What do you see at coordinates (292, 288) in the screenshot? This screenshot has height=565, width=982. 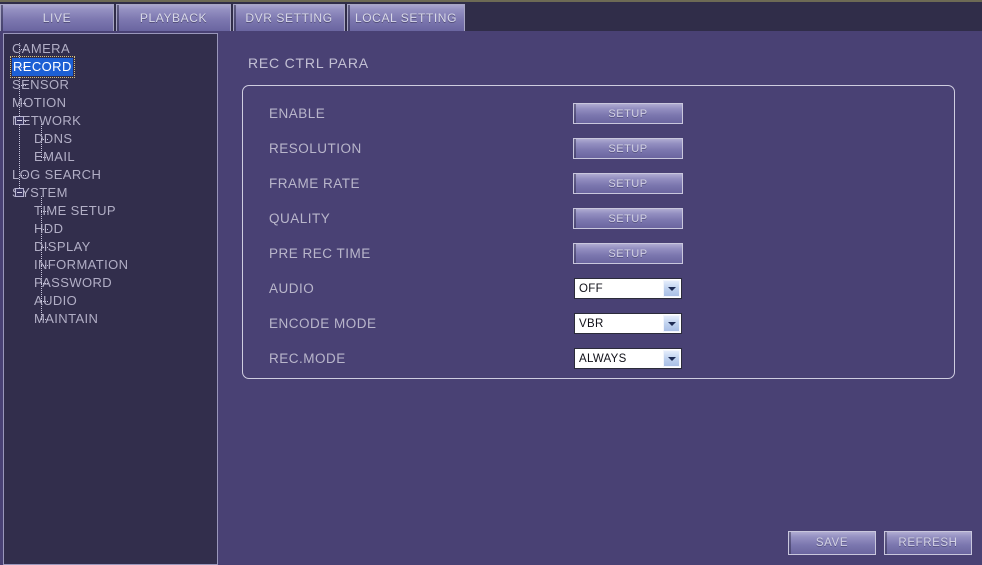 I see `row-label-audio: AUDIO` at bounding box center [292, 288].